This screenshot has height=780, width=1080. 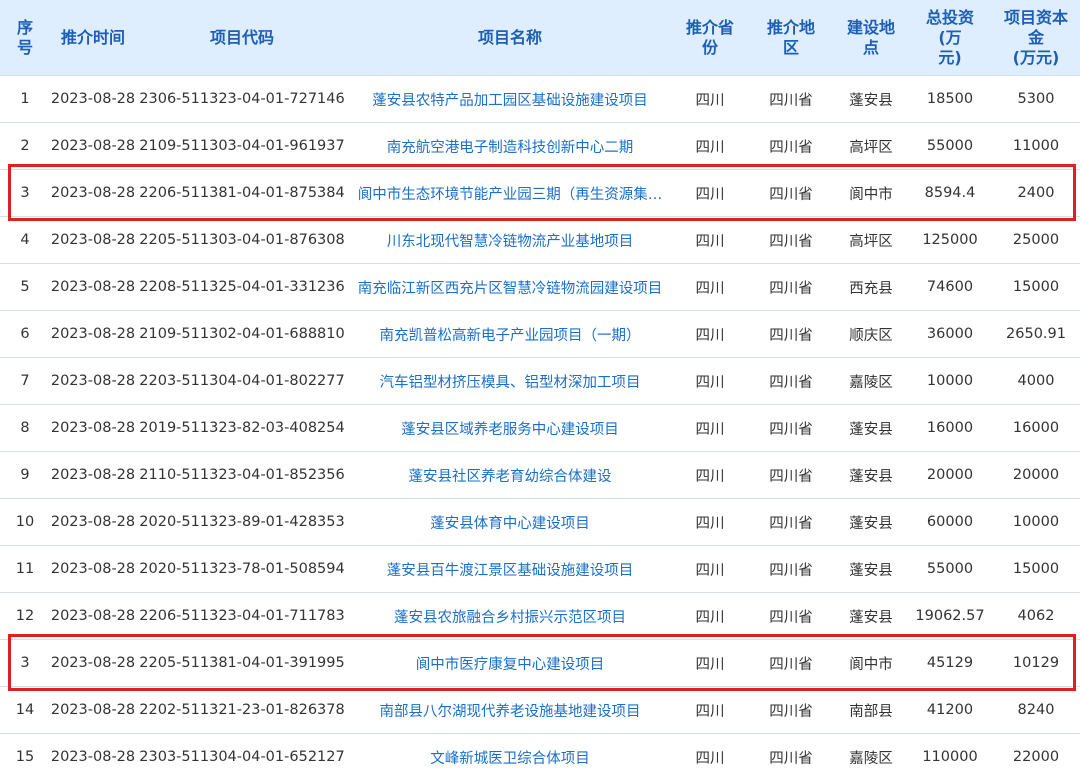 What do you see at coordinates (25, 240) in the screenshot?
I see `cell-seq: 4` at bounding box center [25, 240].